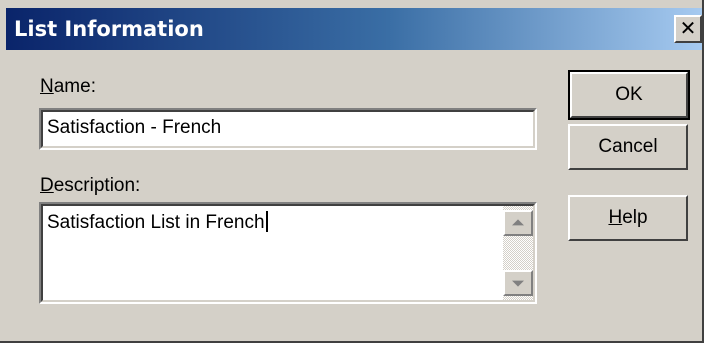  What do you see at coordinates (635, 217) in the screenshot?
I see `help-rest: elp` at bounding box center [635, 217].